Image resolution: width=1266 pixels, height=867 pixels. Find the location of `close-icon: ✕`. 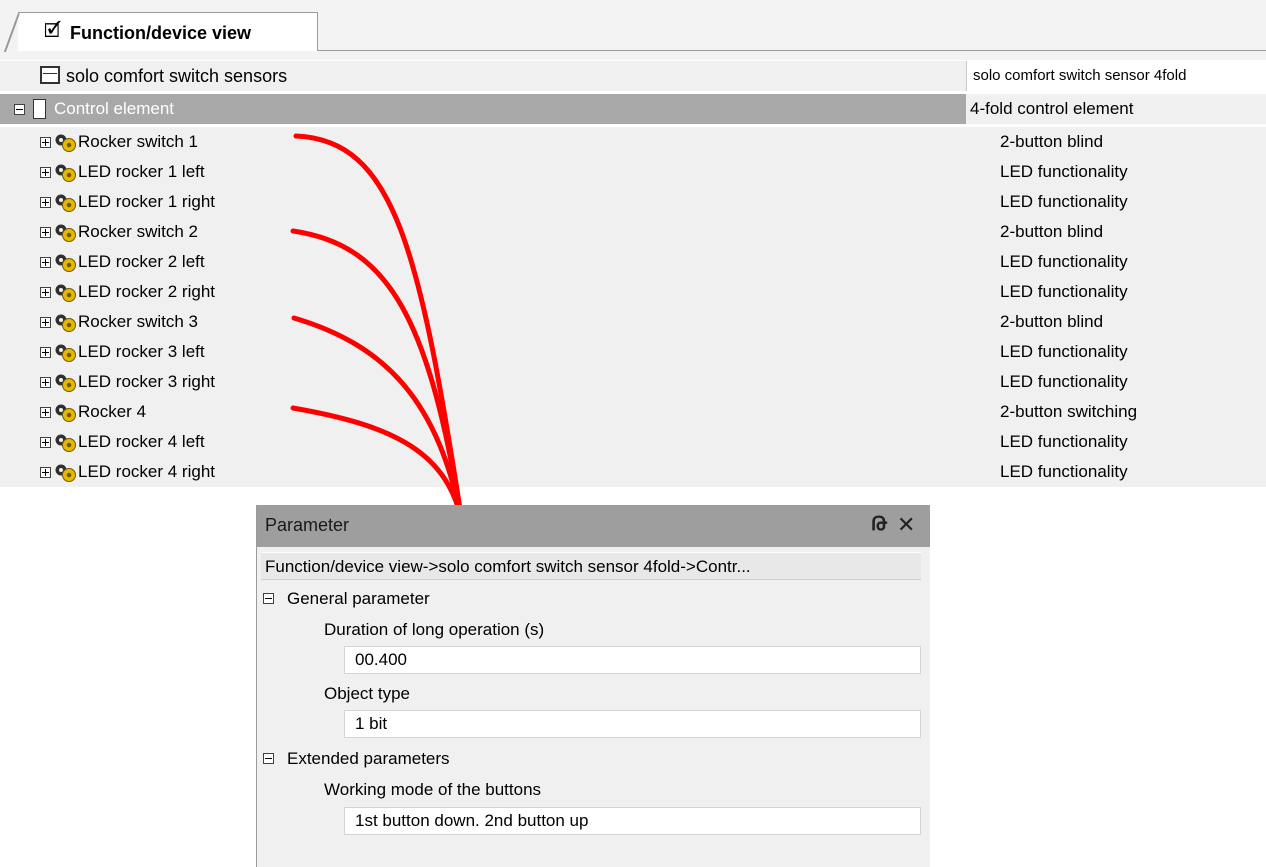

close-icon: ✕ is located at coordinates (906, 525).